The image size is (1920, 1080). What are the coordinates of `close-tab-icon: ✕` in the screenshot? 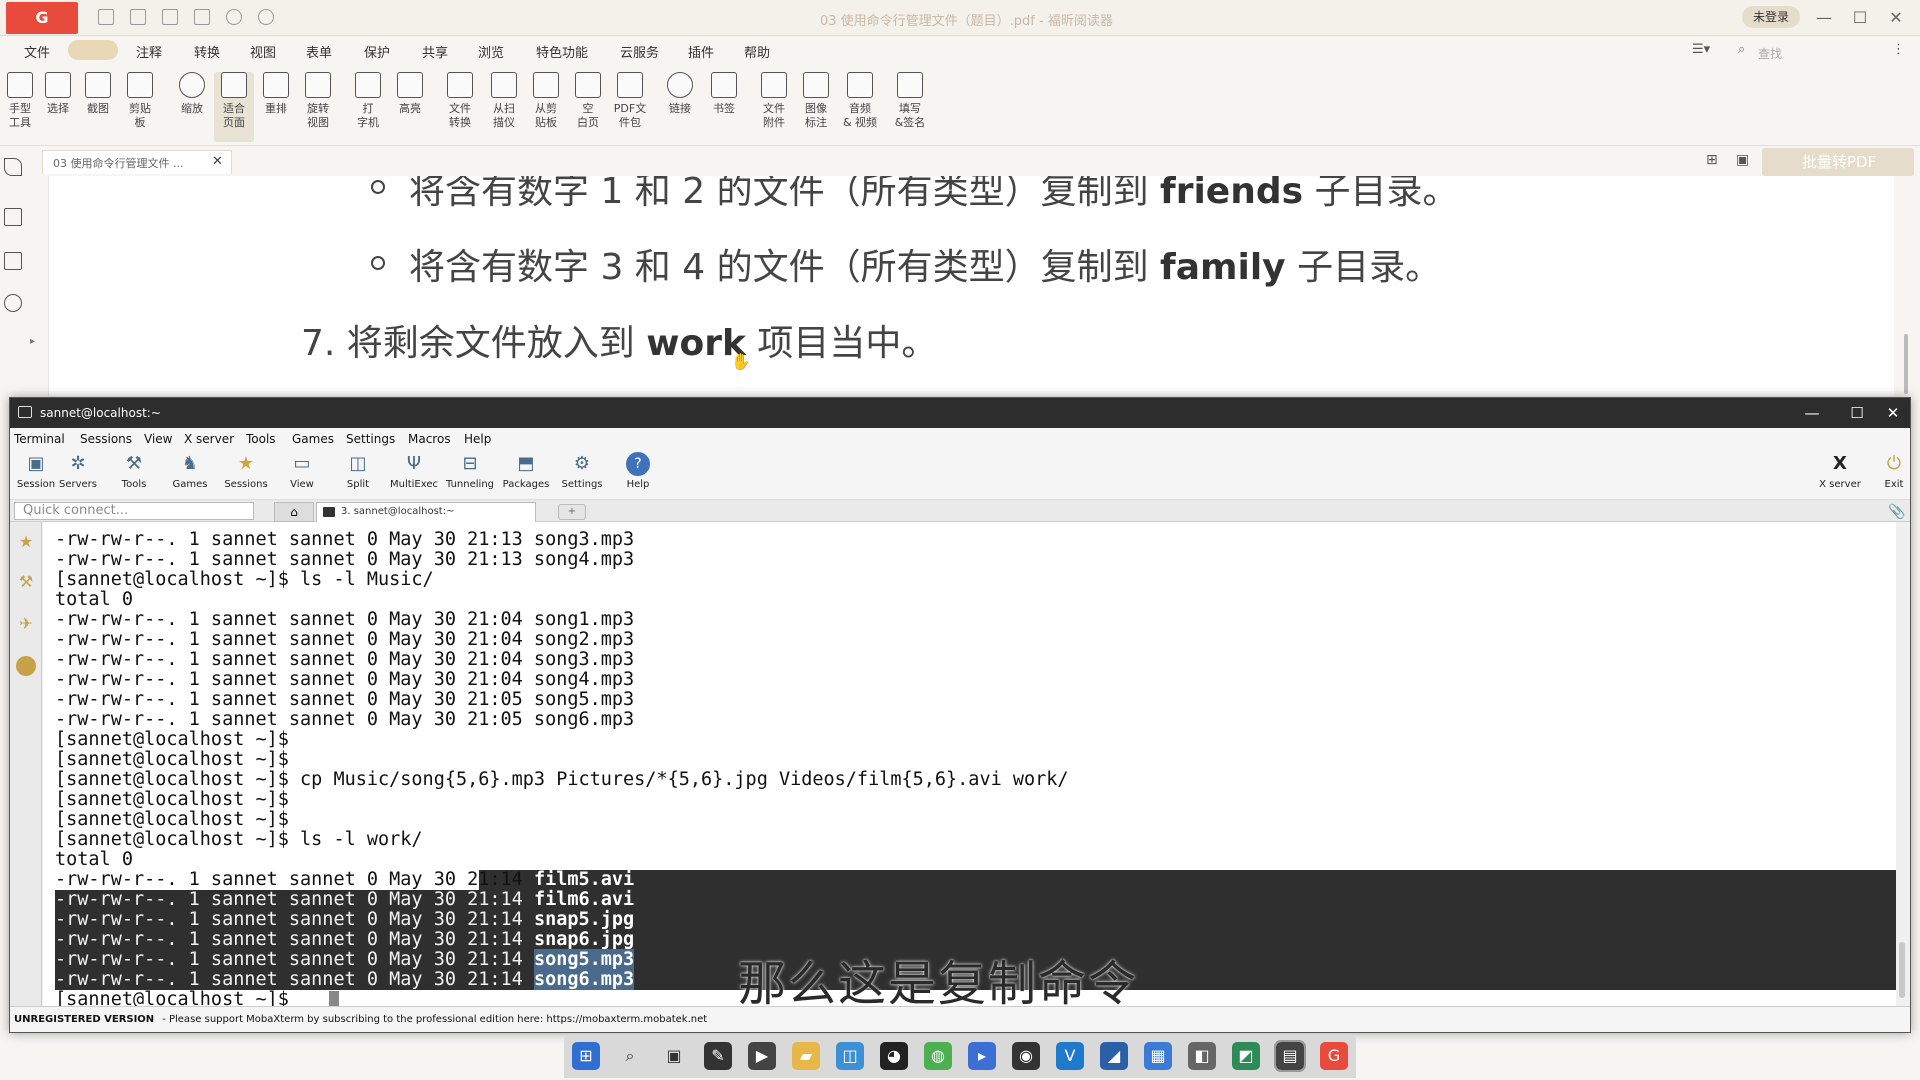 It's located at (217, 161).